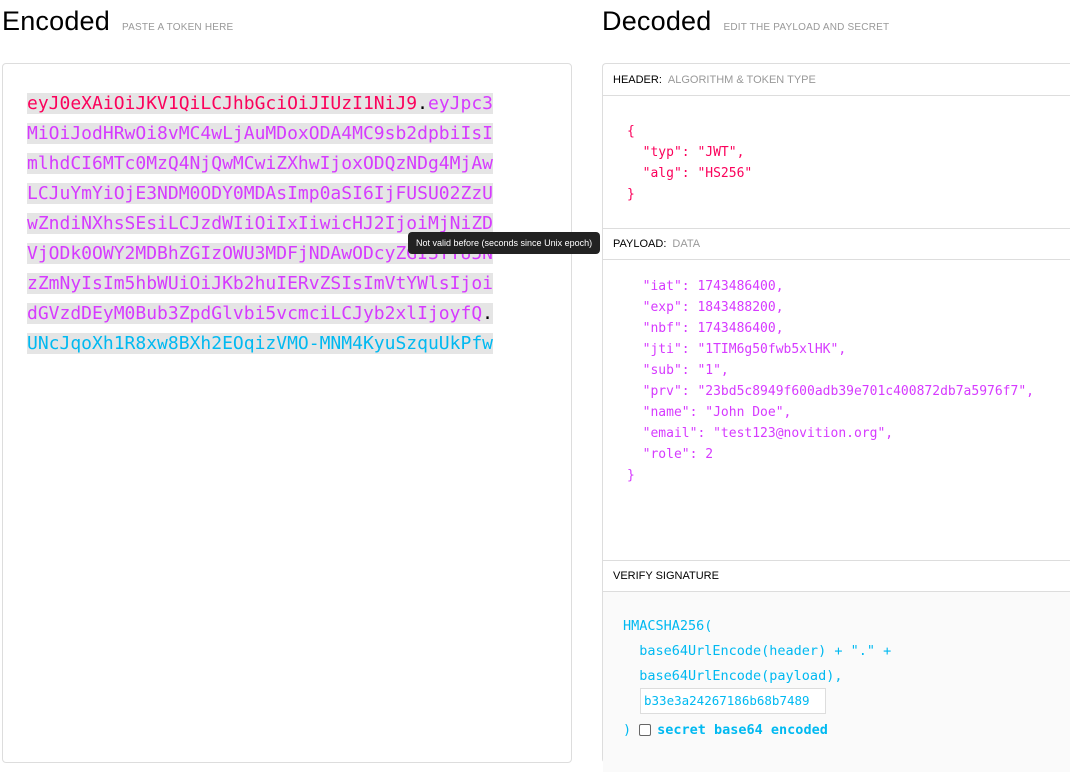 This screenshot has height=772, width=1070. I want to click on encoded-heading: Encoded PASTE A TOKEN HERE, so click(117, 21).